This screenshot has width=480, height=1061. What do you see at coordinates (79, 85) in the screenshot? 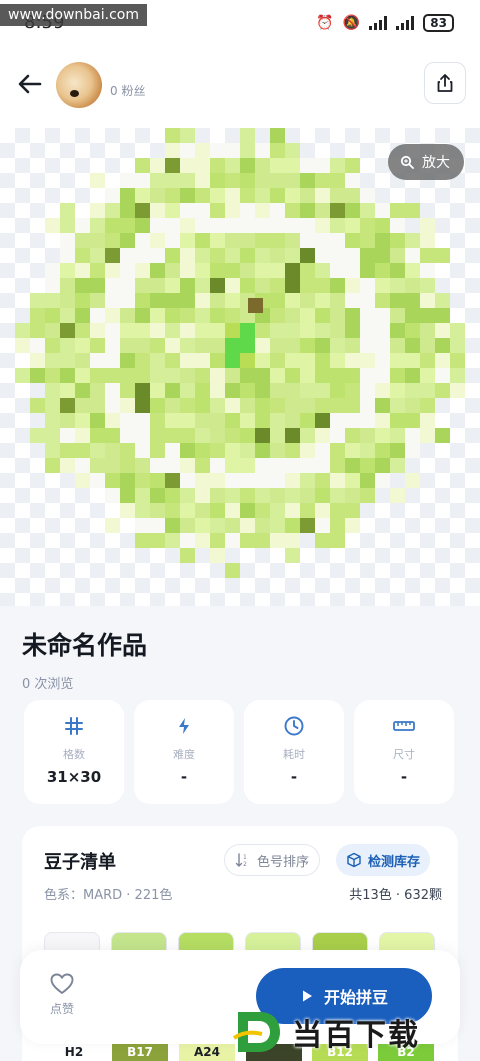
I see `avatar` at bounding box center [79, 85].